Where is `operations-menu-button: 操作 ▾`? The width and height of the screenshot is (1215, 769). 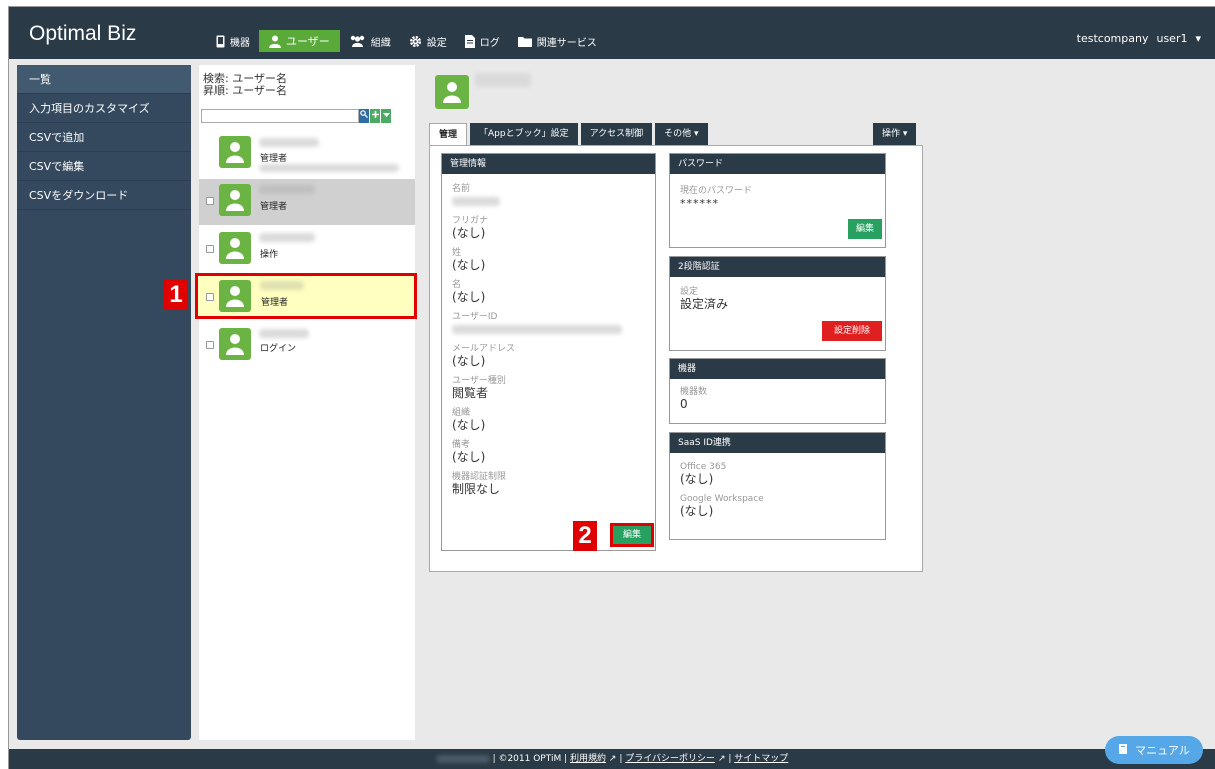 operations-menu-button: 操作 ▾ is located at coordinates (895, 134).